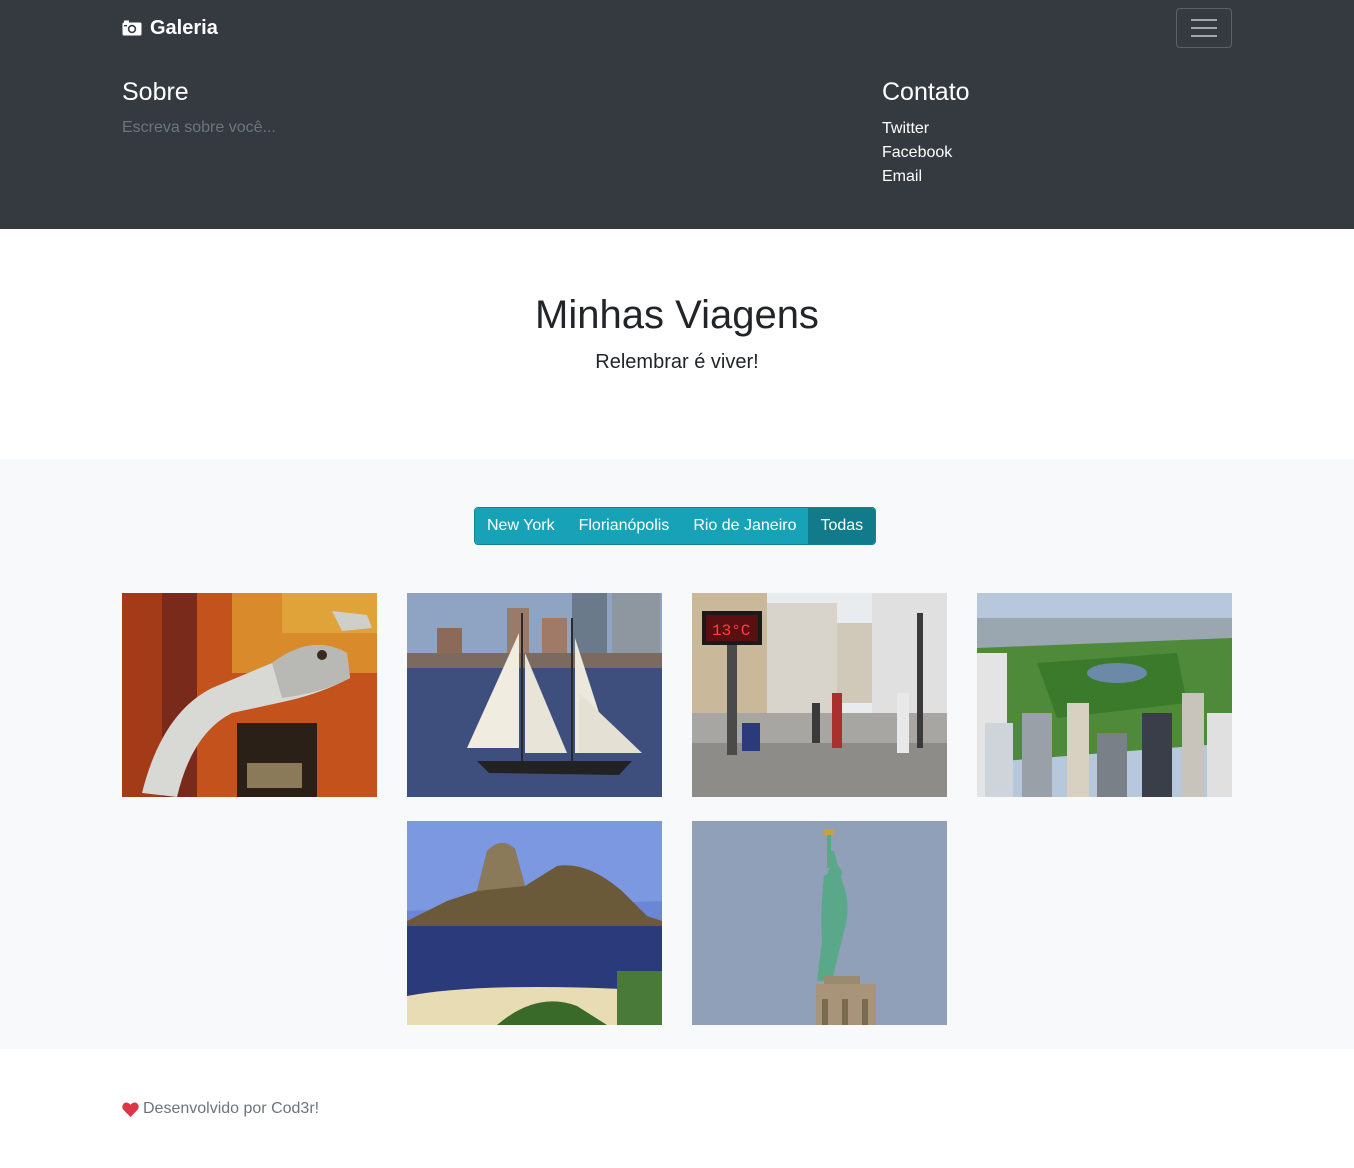 The height and width of the screenshot is (1168, 1354). Describe the element at coordinates (130, 1109) in the screenshot. I see `heart-icon` at that location.